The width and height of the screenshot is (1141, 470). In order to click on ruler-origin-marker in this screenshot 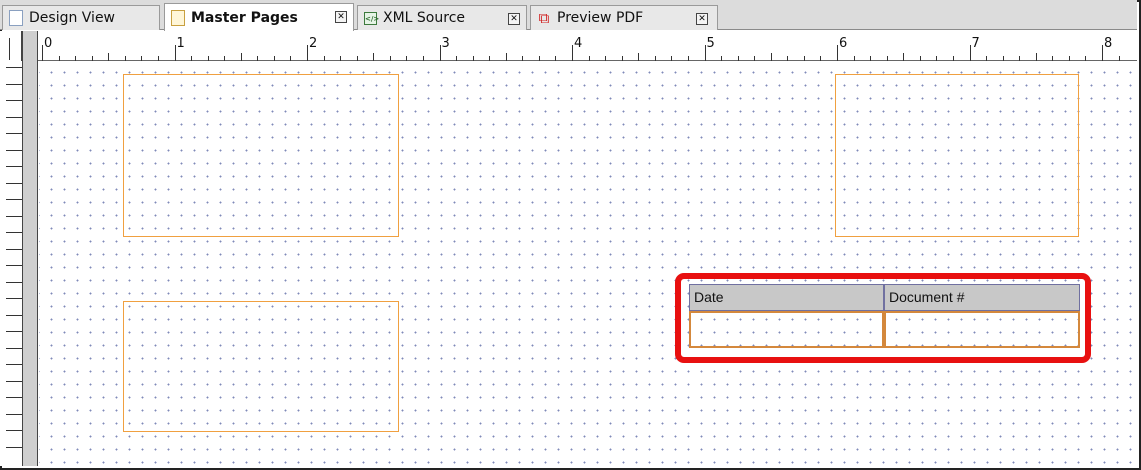, I will do `click(9, 49)`.